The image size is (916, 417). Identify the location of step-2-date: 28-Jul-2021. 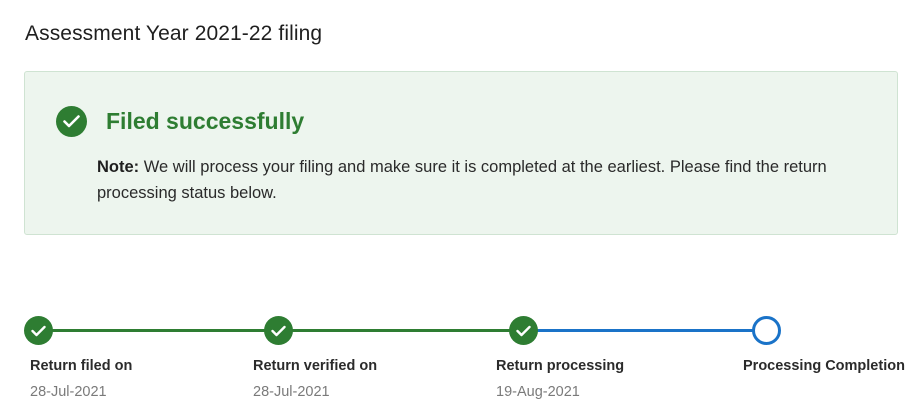
(291, 392).